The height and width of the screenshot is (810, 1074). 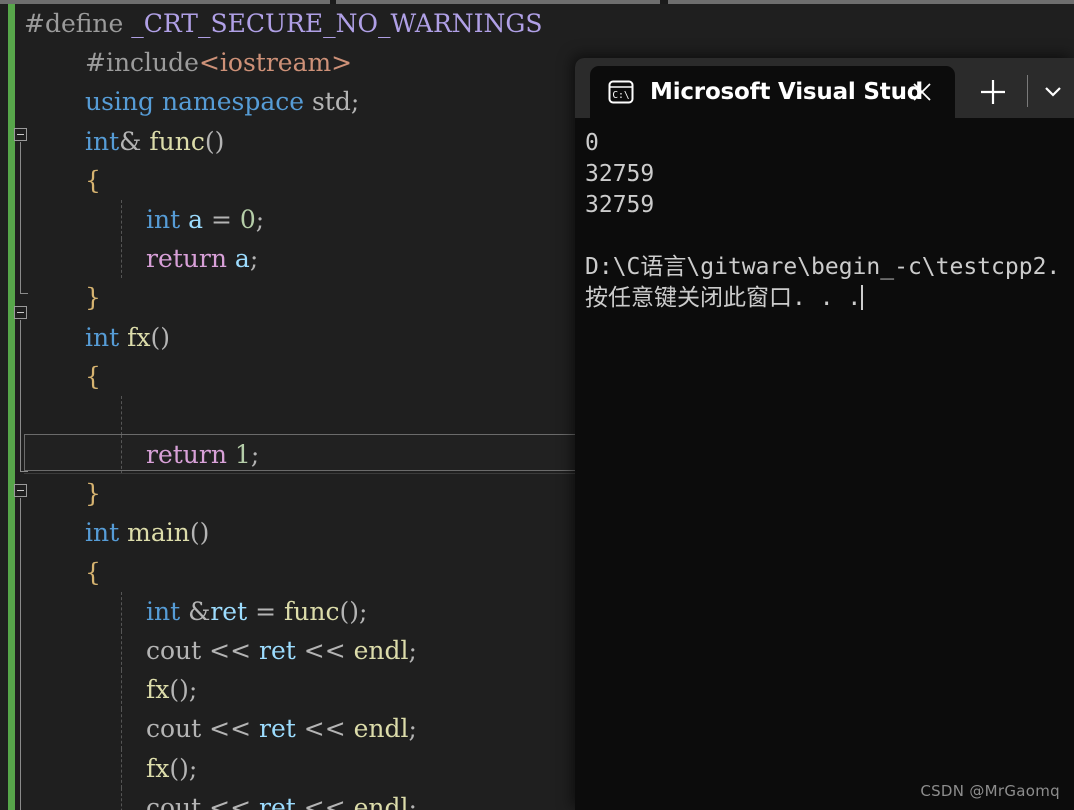 I want to click on console-cursor, so click(x=862, y=297).